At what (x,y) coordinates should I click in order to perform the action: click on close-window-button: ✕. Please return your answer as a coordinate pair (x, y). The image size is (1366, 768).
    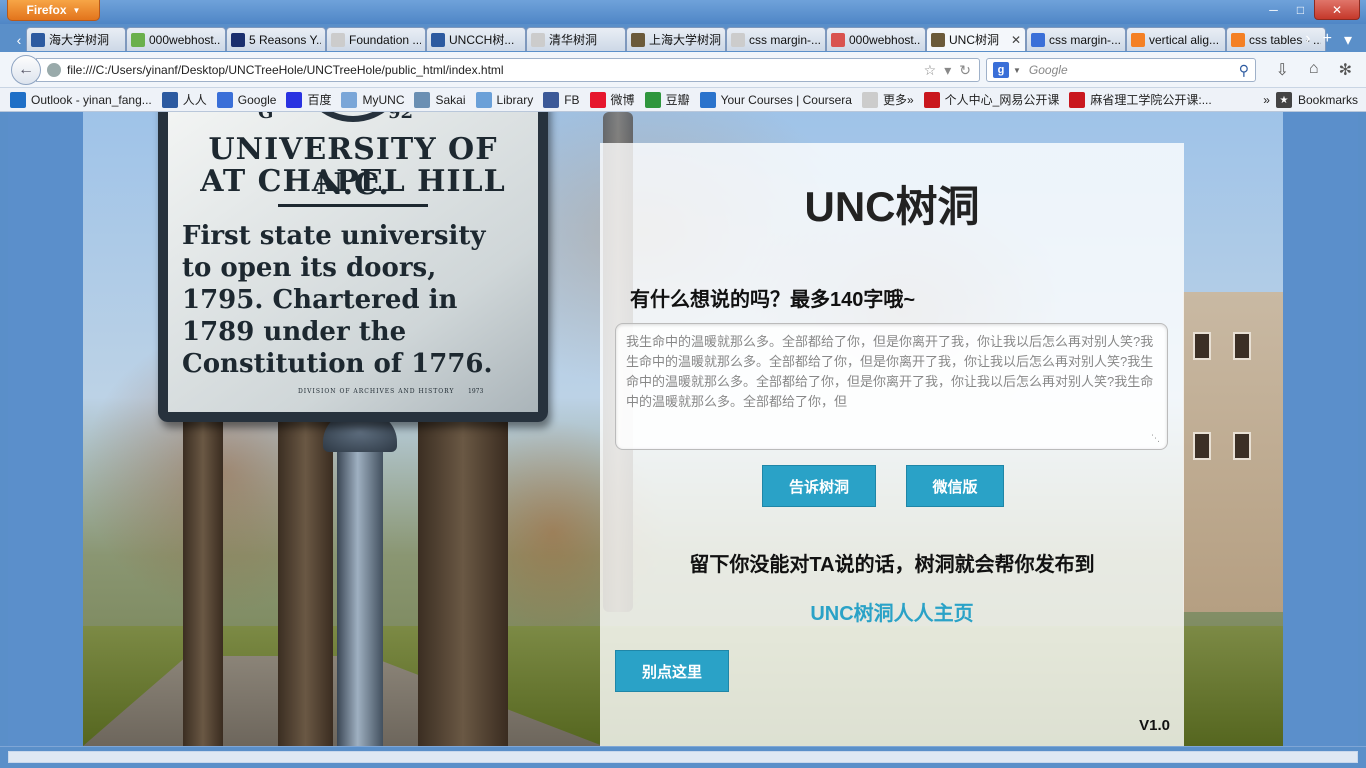
    Looking at the image, I should click on (1337, 10).